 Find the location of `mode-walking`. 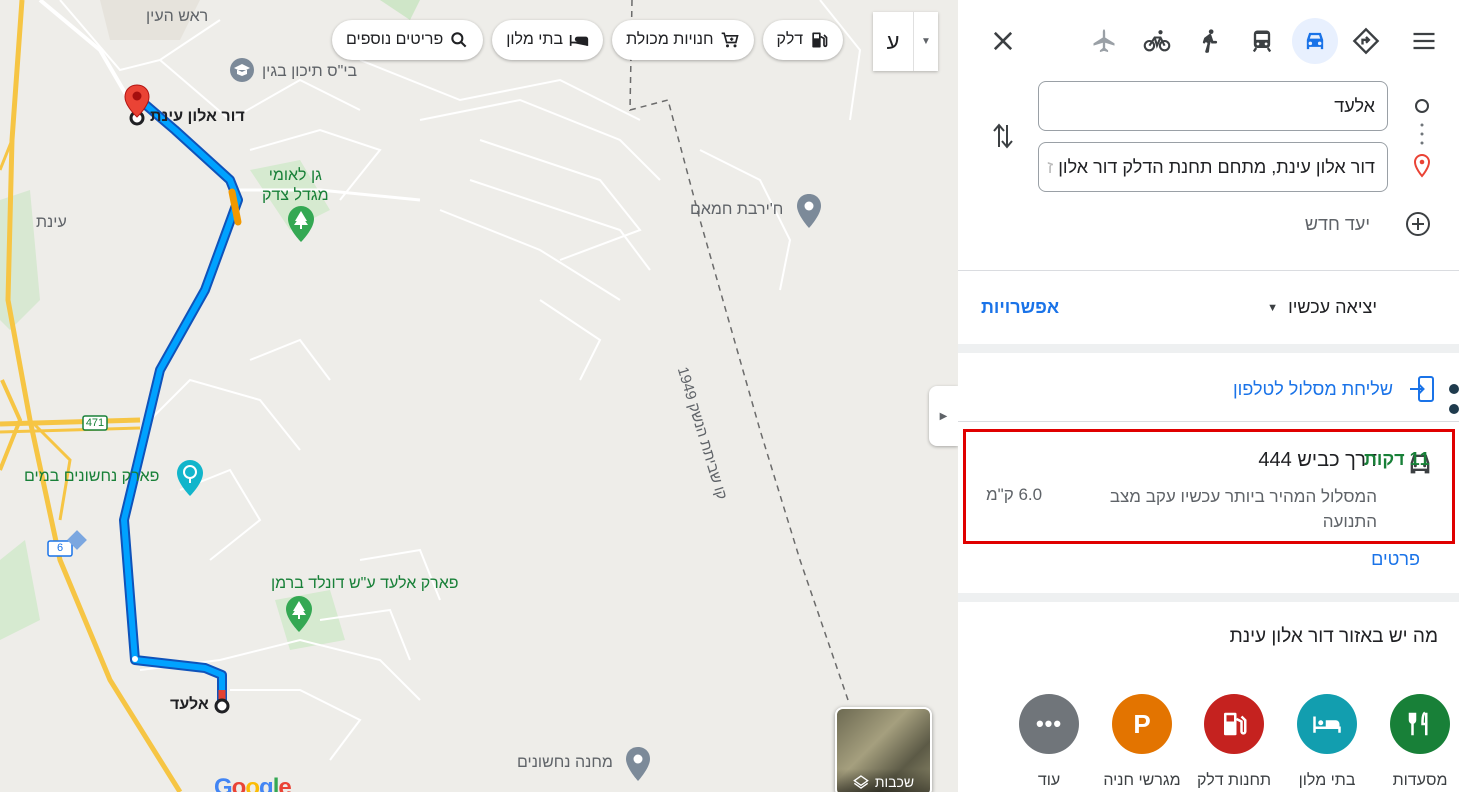

mode-walking is located at coordinates (1210, 41).